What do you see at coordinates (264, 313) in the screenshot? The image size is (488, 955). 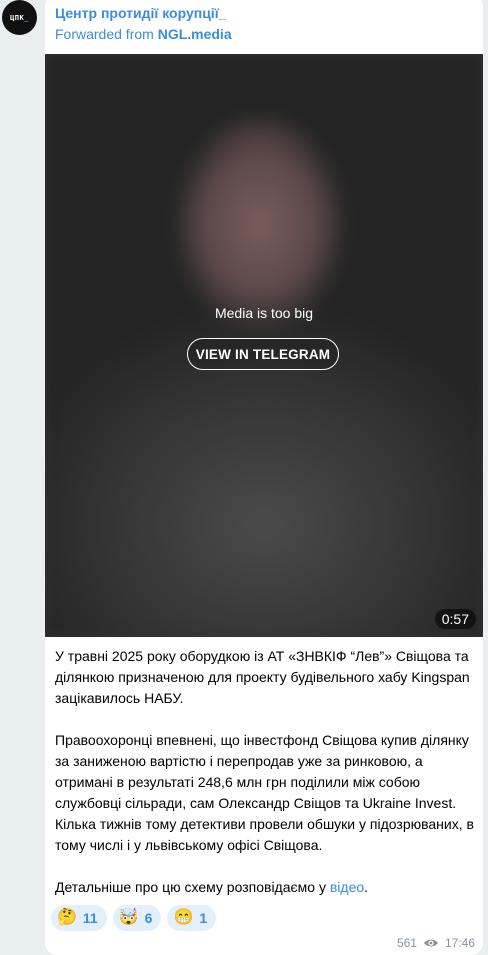 I see `media-too-big-label: Media is too big` at bounding box center [264, 313].